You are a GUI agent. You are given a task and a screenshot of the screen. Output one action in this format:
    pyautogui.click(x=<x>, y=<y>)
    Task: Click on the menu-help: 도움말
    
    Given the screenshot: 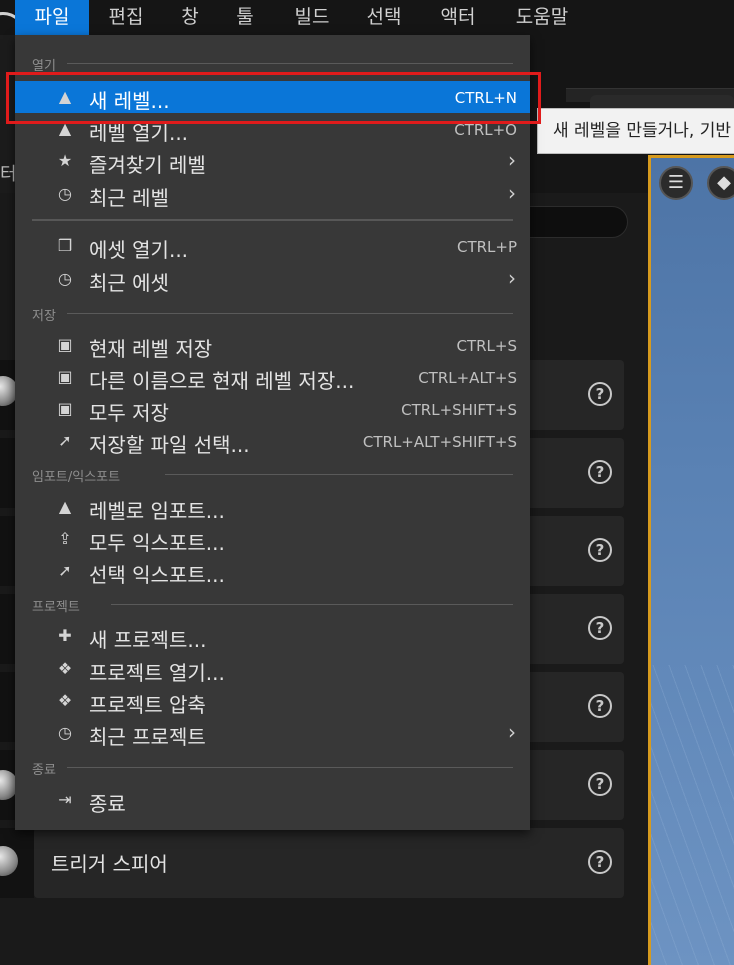 What is the action you would take?
    pyautogui.click(x=542, y=17)
    